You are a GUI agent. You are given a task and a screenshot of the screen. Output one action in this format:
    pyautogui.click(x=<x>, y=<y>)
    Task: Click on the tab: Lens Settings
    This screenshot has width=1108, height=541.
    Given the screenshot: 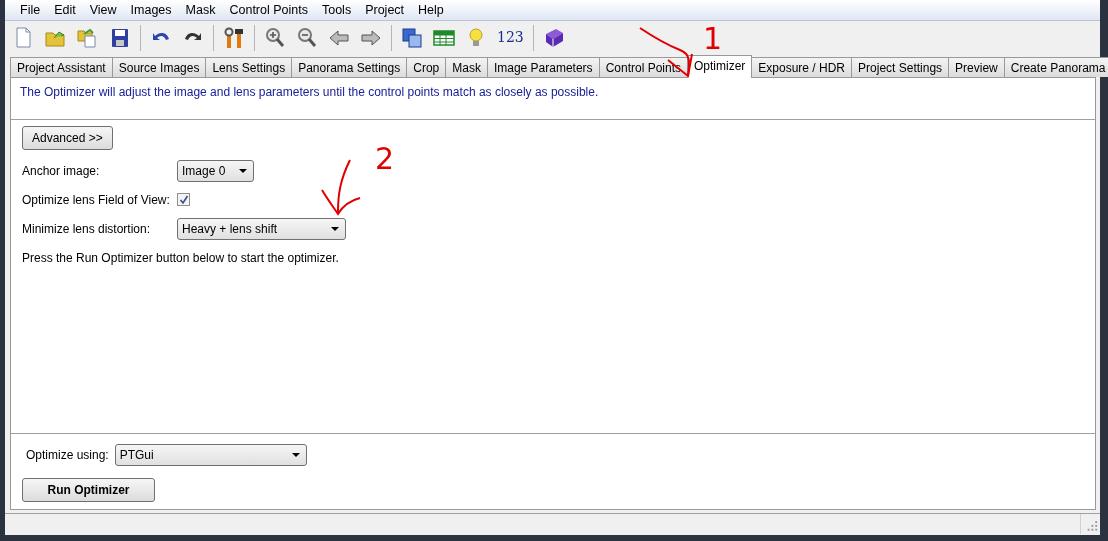 What is the action you would take?
    pyautogui.click(x=249, y=67)
    